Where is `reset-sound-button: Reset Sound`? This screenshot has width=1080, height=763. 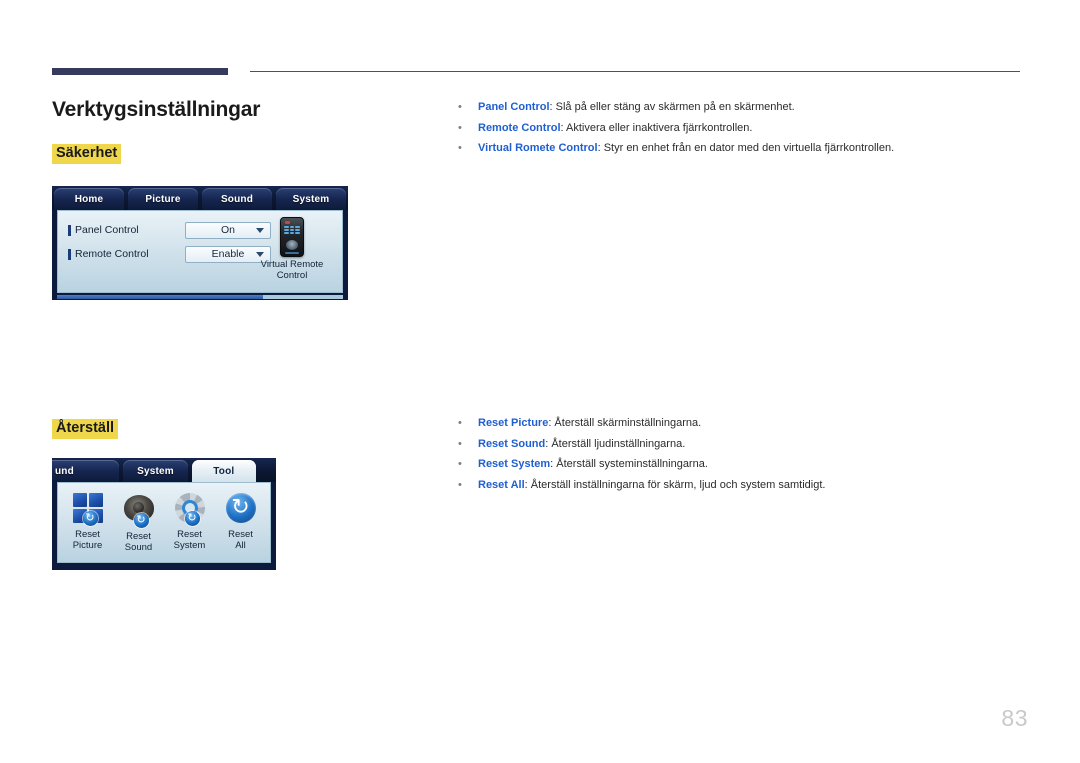
reset-sound-button: Reset Sound is located at coordinates (138, 522).